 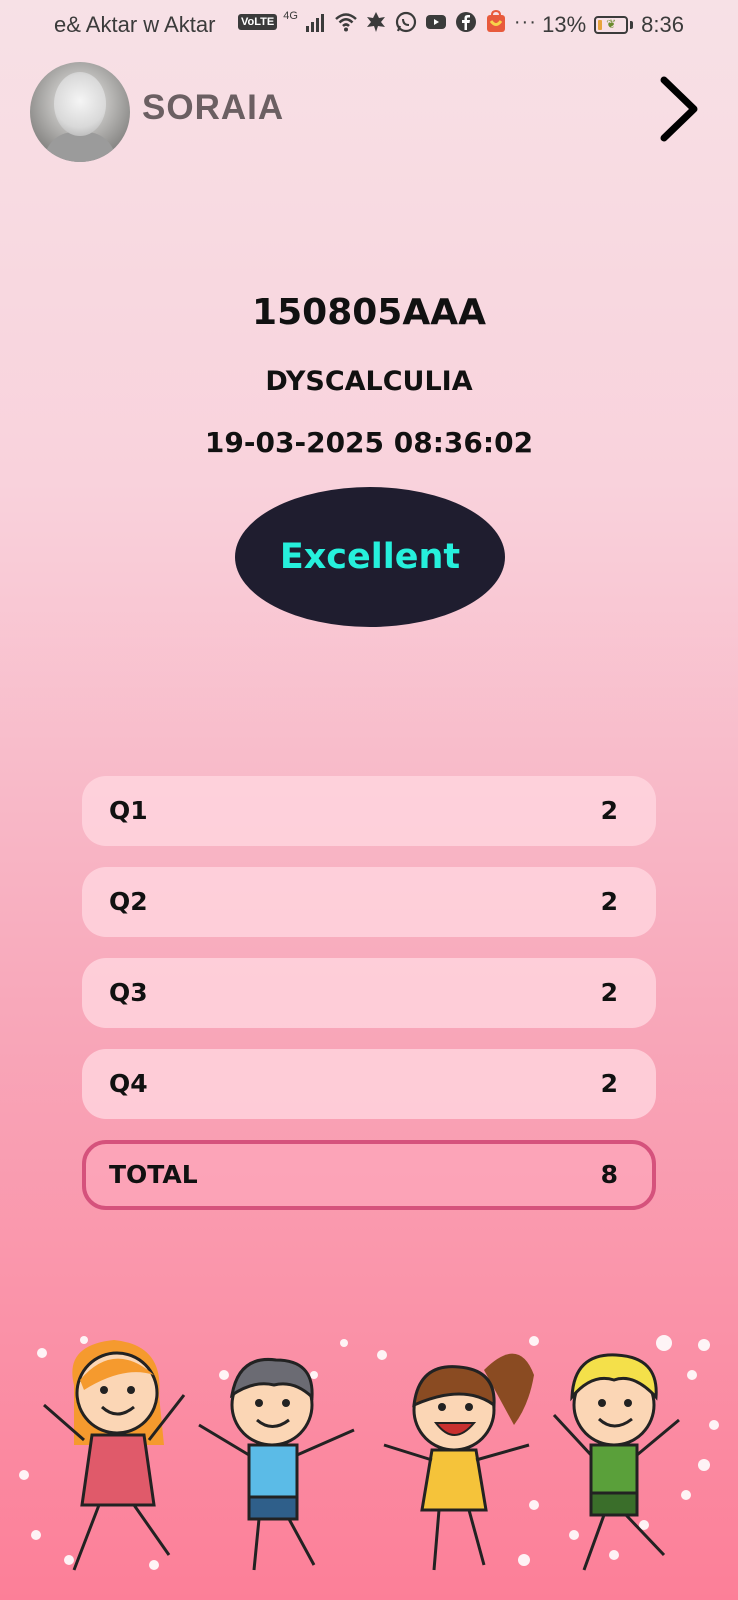 What do you see at coordinates (600, 25) in the screenshot?
I see `battery-fill` at bounding box center [600, 25].